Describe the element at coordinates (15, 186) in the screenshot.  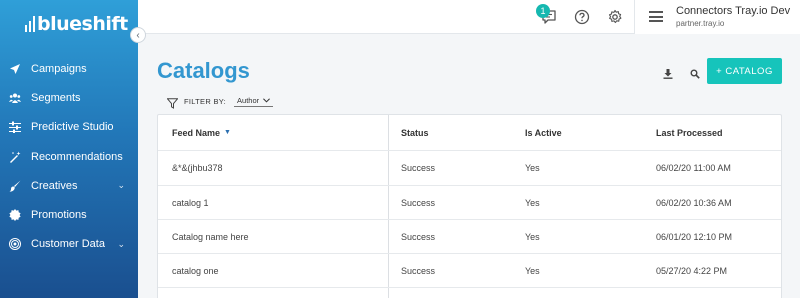
I see `brush-icon` at that location.